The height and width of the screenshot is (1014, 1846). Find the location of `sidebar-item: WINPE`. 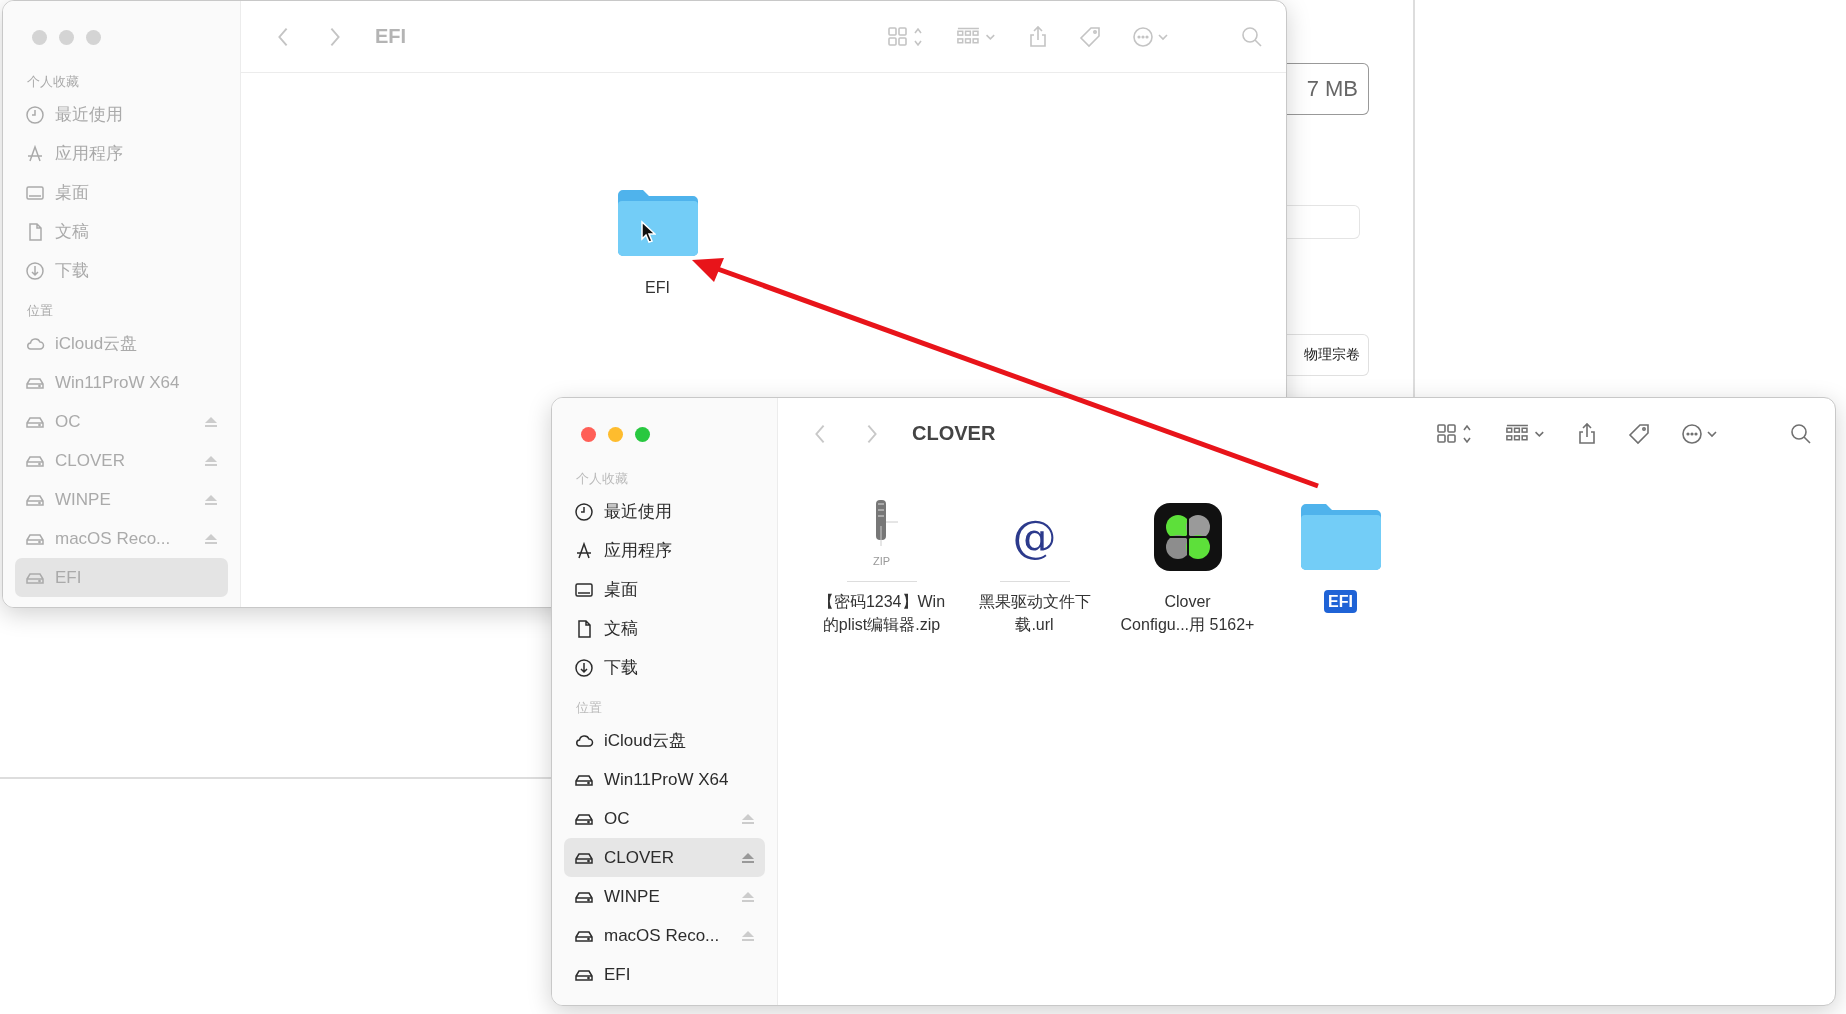

sidebar-item: WINPE is located at coordinates (664, 896).